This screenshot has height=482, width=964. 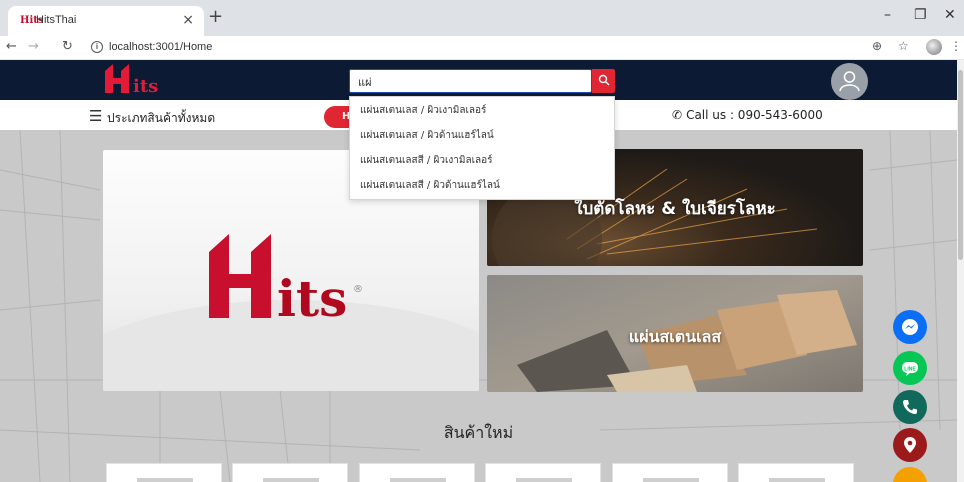 I want to click on card-title: แผ่นสเตนเลส, so click(x=675, y=336).